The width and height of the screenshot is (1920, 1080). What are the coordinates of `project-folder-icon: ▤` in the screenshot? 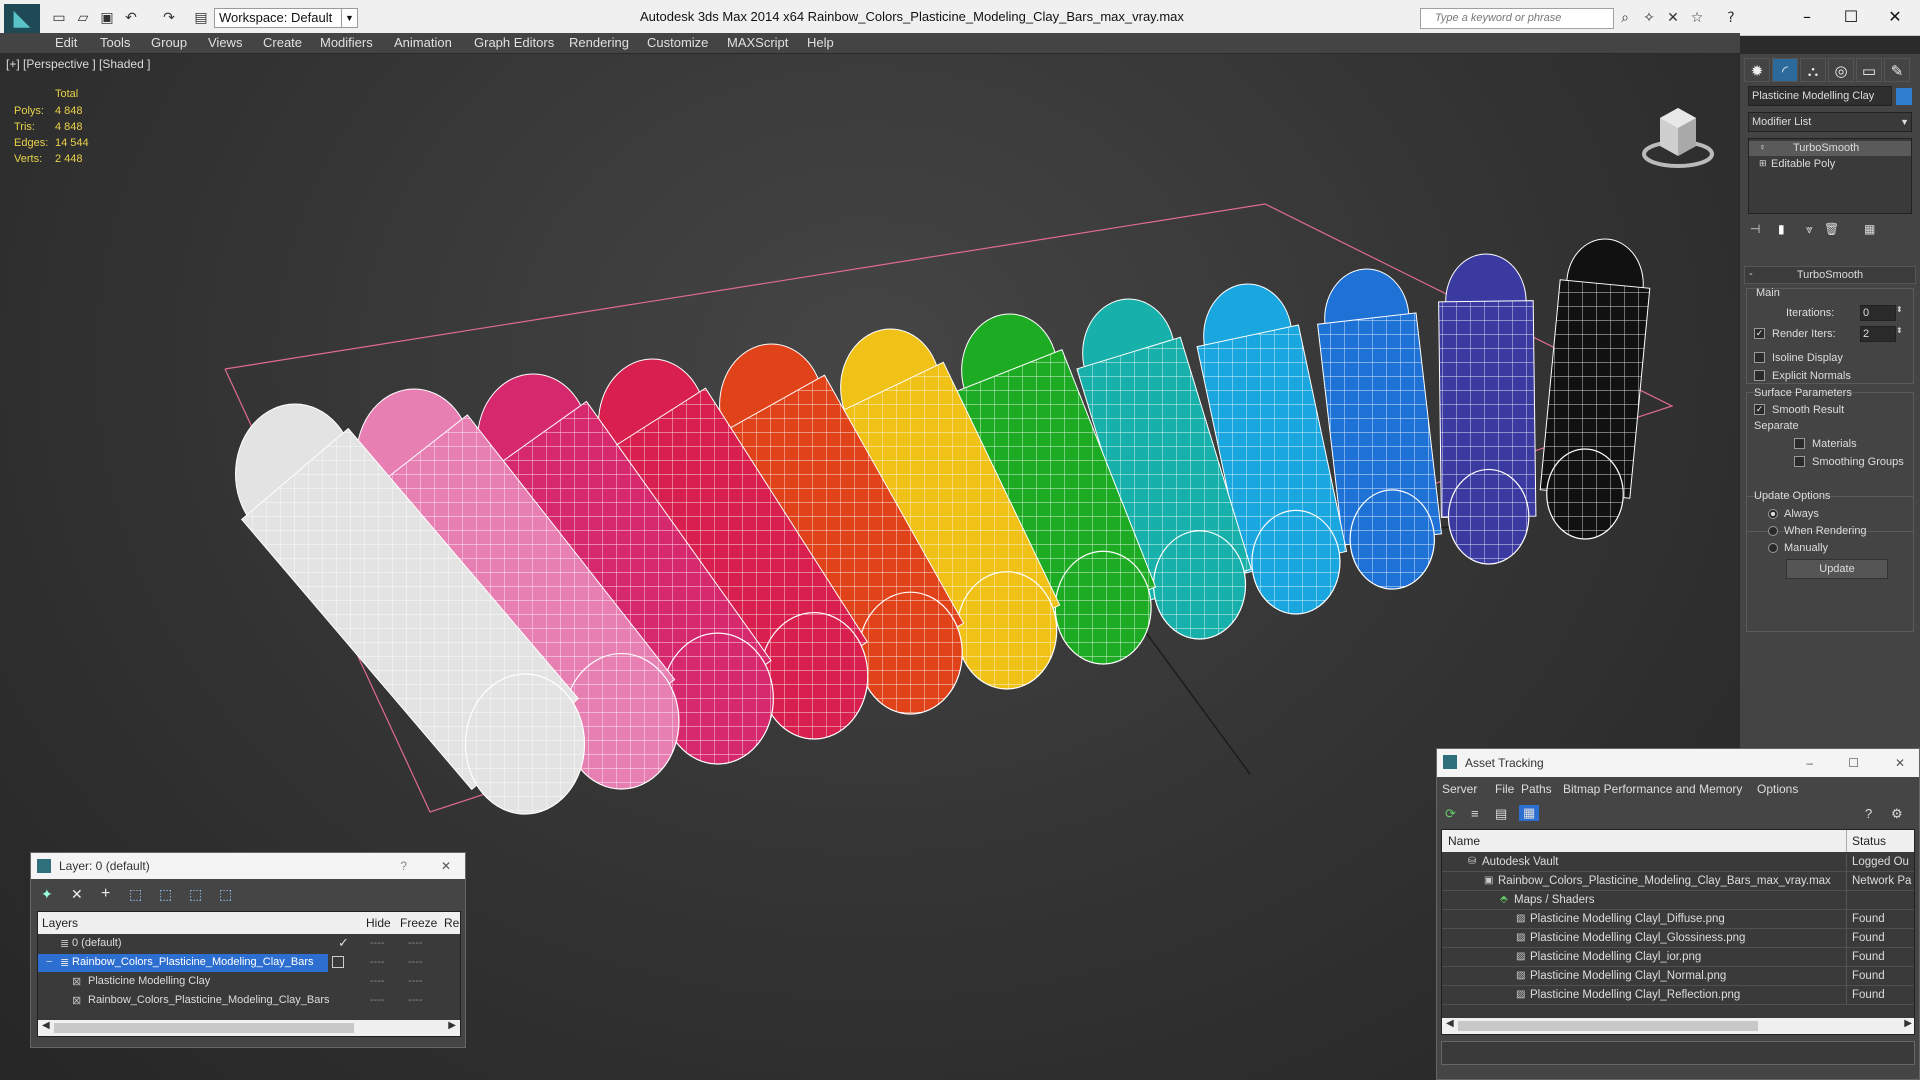 It's located at (201, 18).